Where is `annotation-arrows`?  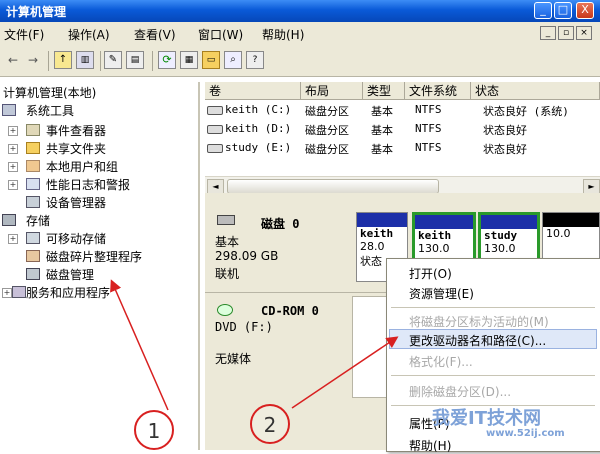 annotation-arrows is located at coordinates (254, 345).